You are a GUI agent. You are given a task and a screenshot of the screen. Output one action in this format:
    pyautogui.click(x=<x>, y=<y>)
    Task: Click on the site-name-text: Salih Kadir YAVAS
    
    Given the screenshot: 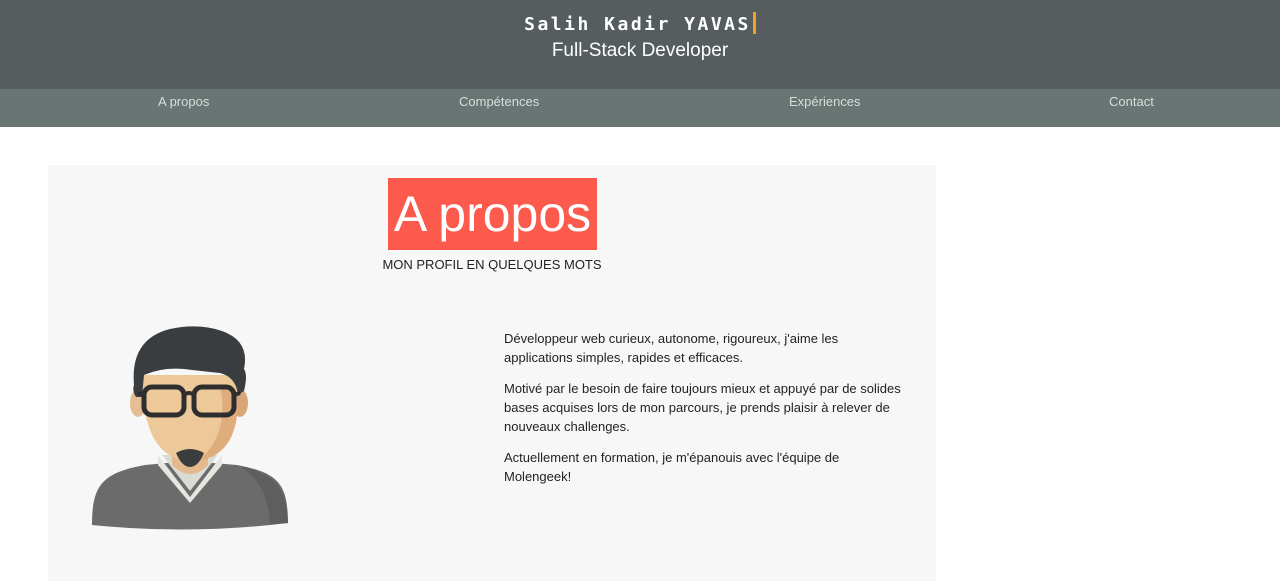 What is the action you would take?
    pyautogui.click(x=637, y=24)
    